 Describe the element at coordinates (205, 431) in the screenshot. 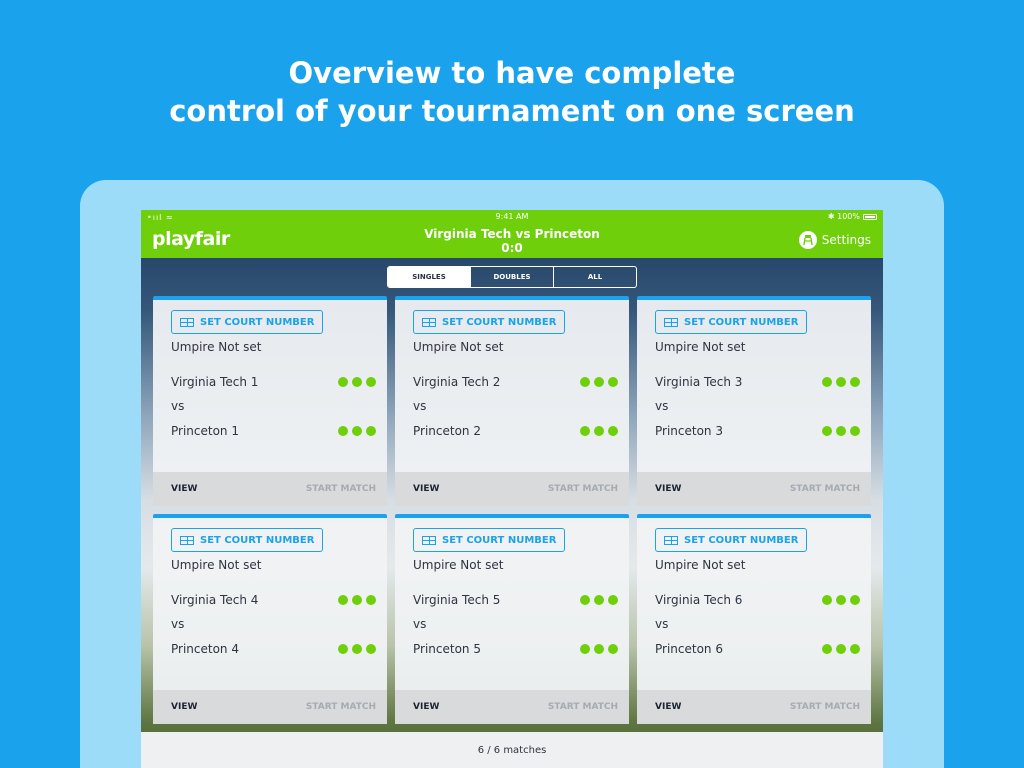

I see `away-team-name: Princeton 1` at that location.